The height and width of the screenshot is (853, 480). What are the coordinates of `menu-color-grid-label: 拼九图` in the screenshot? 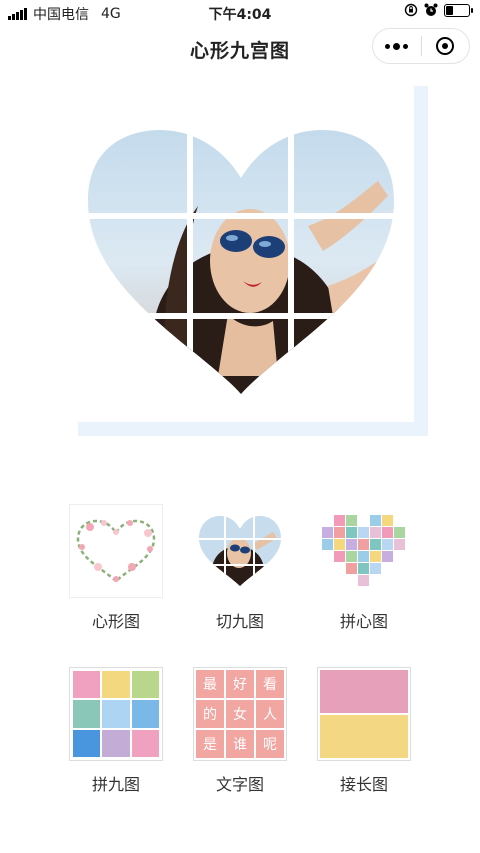 It's located at (115, 784).